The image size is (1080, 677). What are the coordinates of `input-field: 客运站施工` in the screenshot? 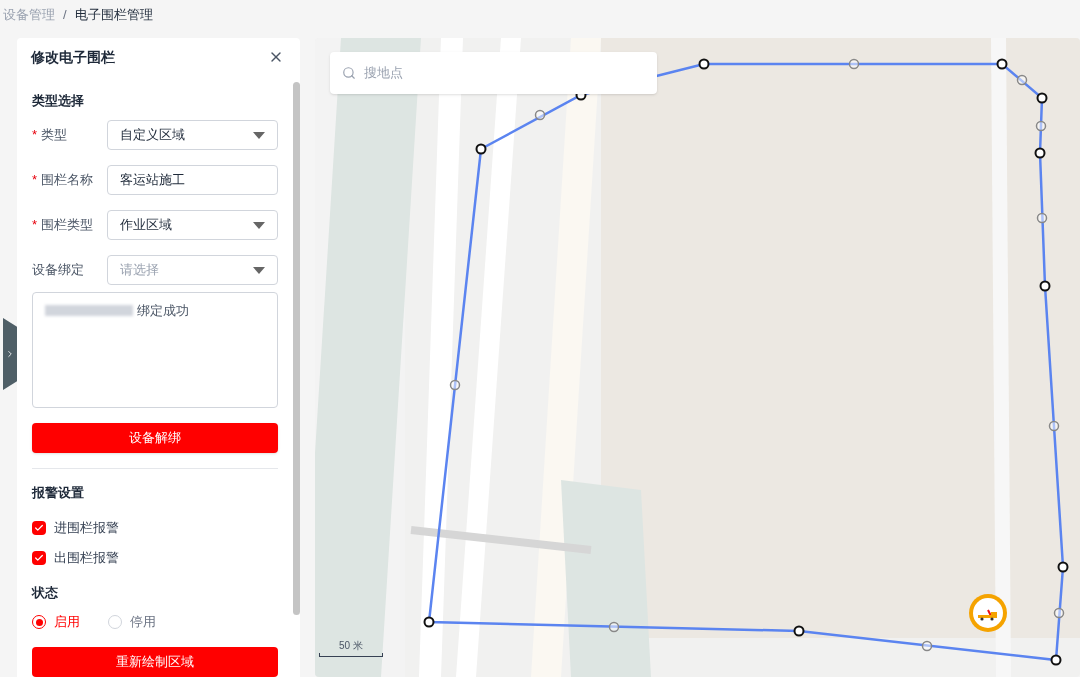 It's located at (192, 180).